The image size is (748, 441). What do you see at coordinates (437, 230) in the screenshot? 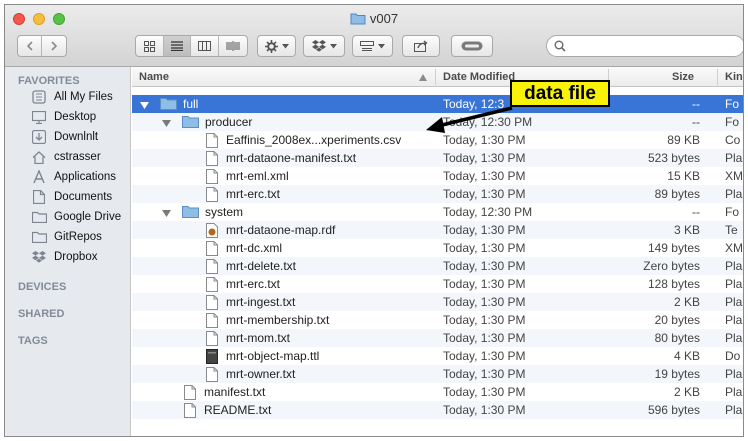
I see `file-row: mrt-dataone-map.rdf Today, 1:30 PM 3 KB Te` at bounding box center [437, 230].